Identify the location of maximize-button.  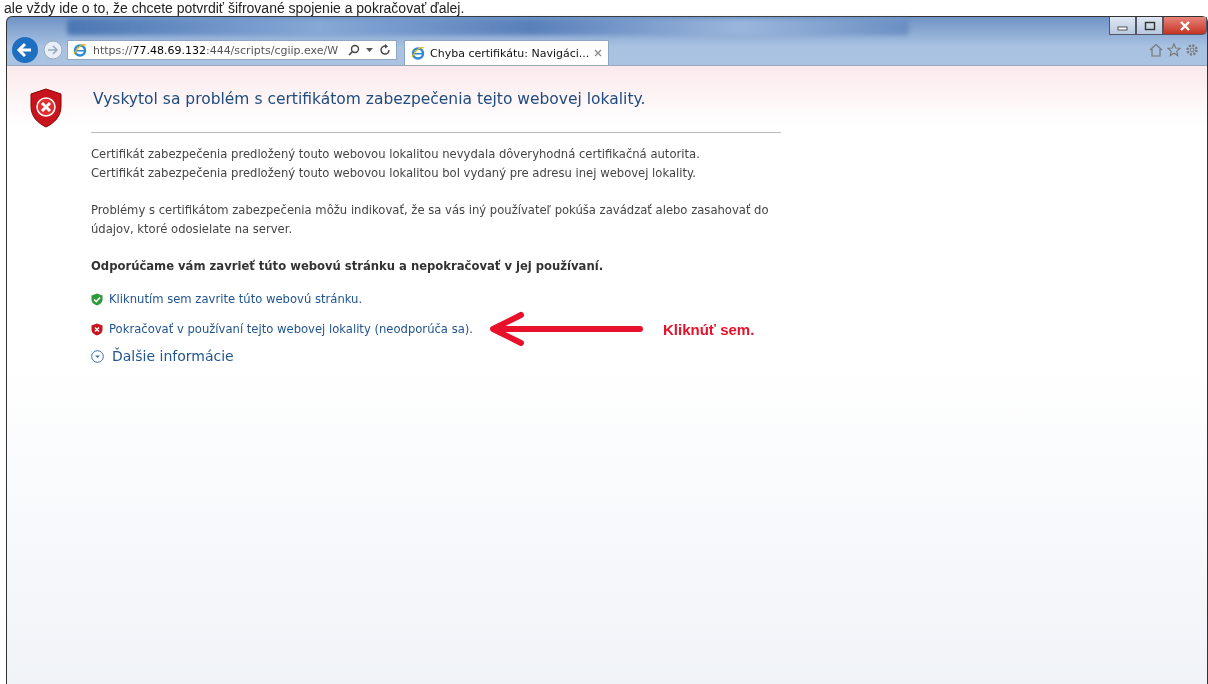
(1149, 26).